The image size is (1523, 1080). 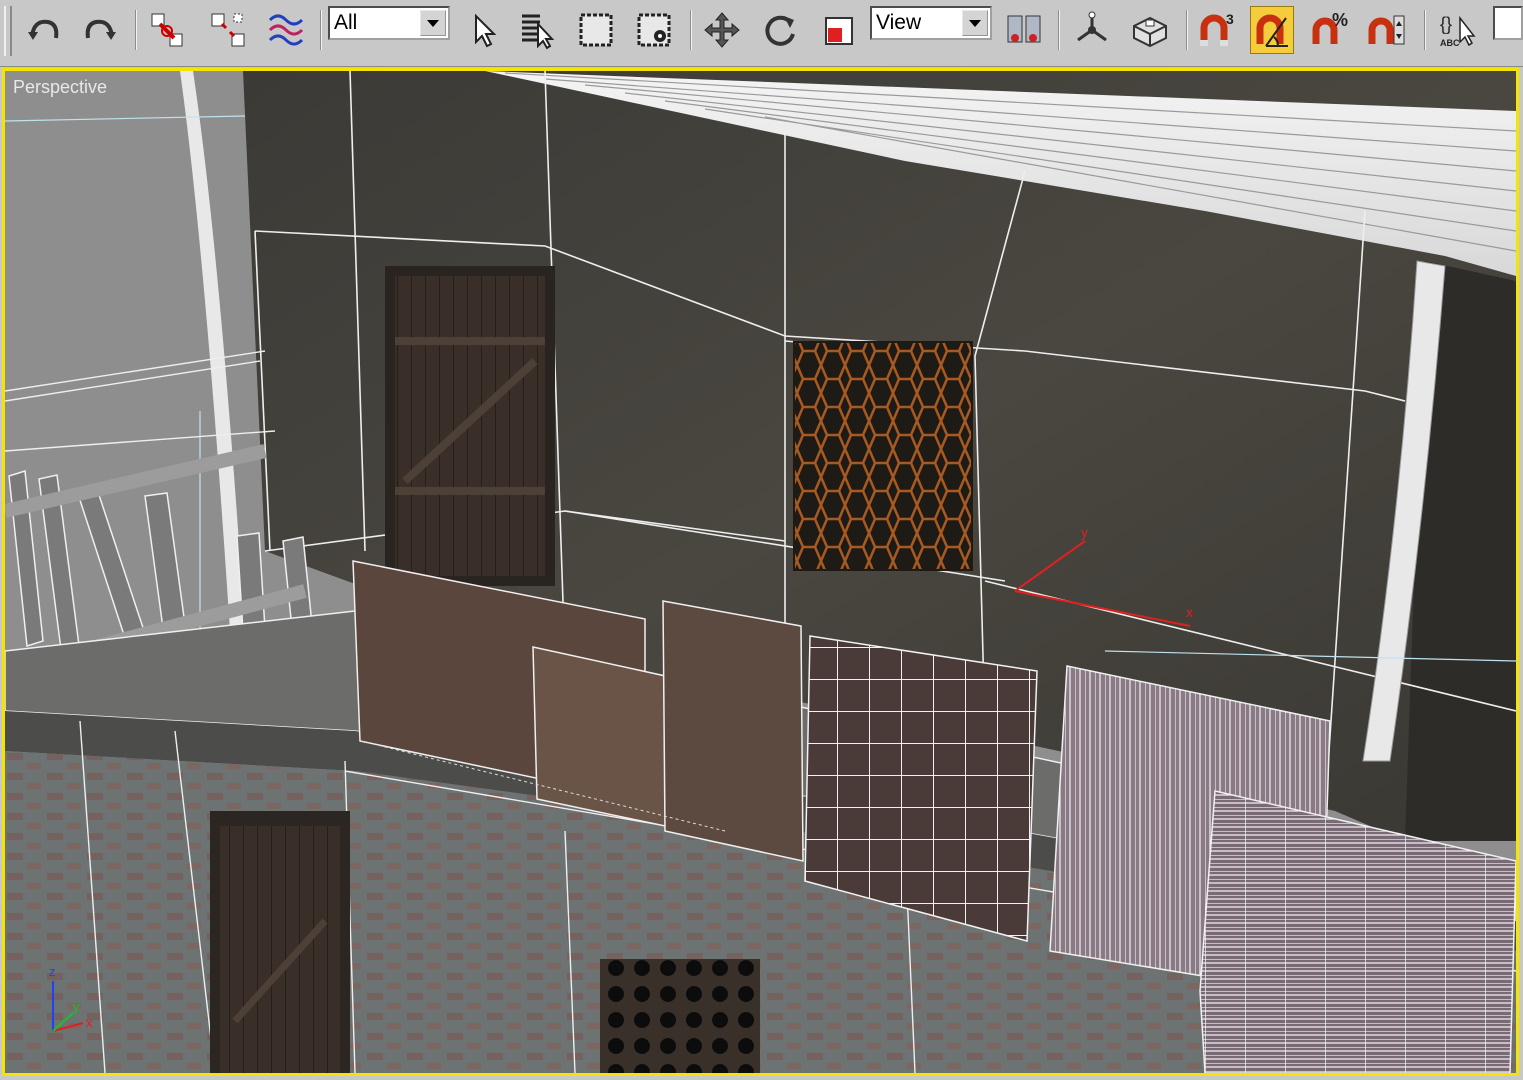 I want to click on select-and-manipulate-icon, so click(x=1092, y=26).